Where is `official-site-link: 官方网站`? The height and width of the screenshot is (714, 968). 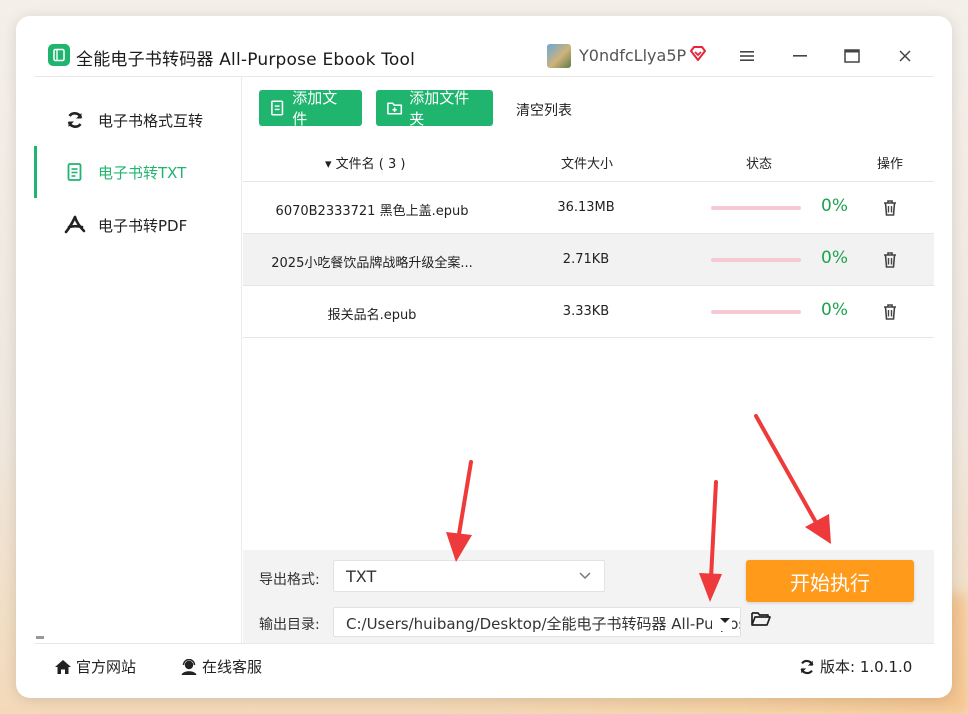 official-site-link: 官方网站 is located at coordinates (95, 666).